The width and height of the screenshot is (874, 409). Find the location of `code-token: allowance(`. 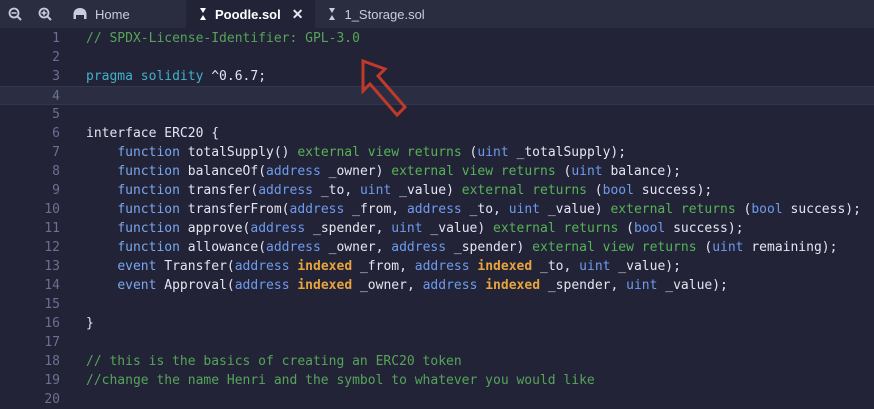

code-token: allowance( is located at coordinates (223, 247).